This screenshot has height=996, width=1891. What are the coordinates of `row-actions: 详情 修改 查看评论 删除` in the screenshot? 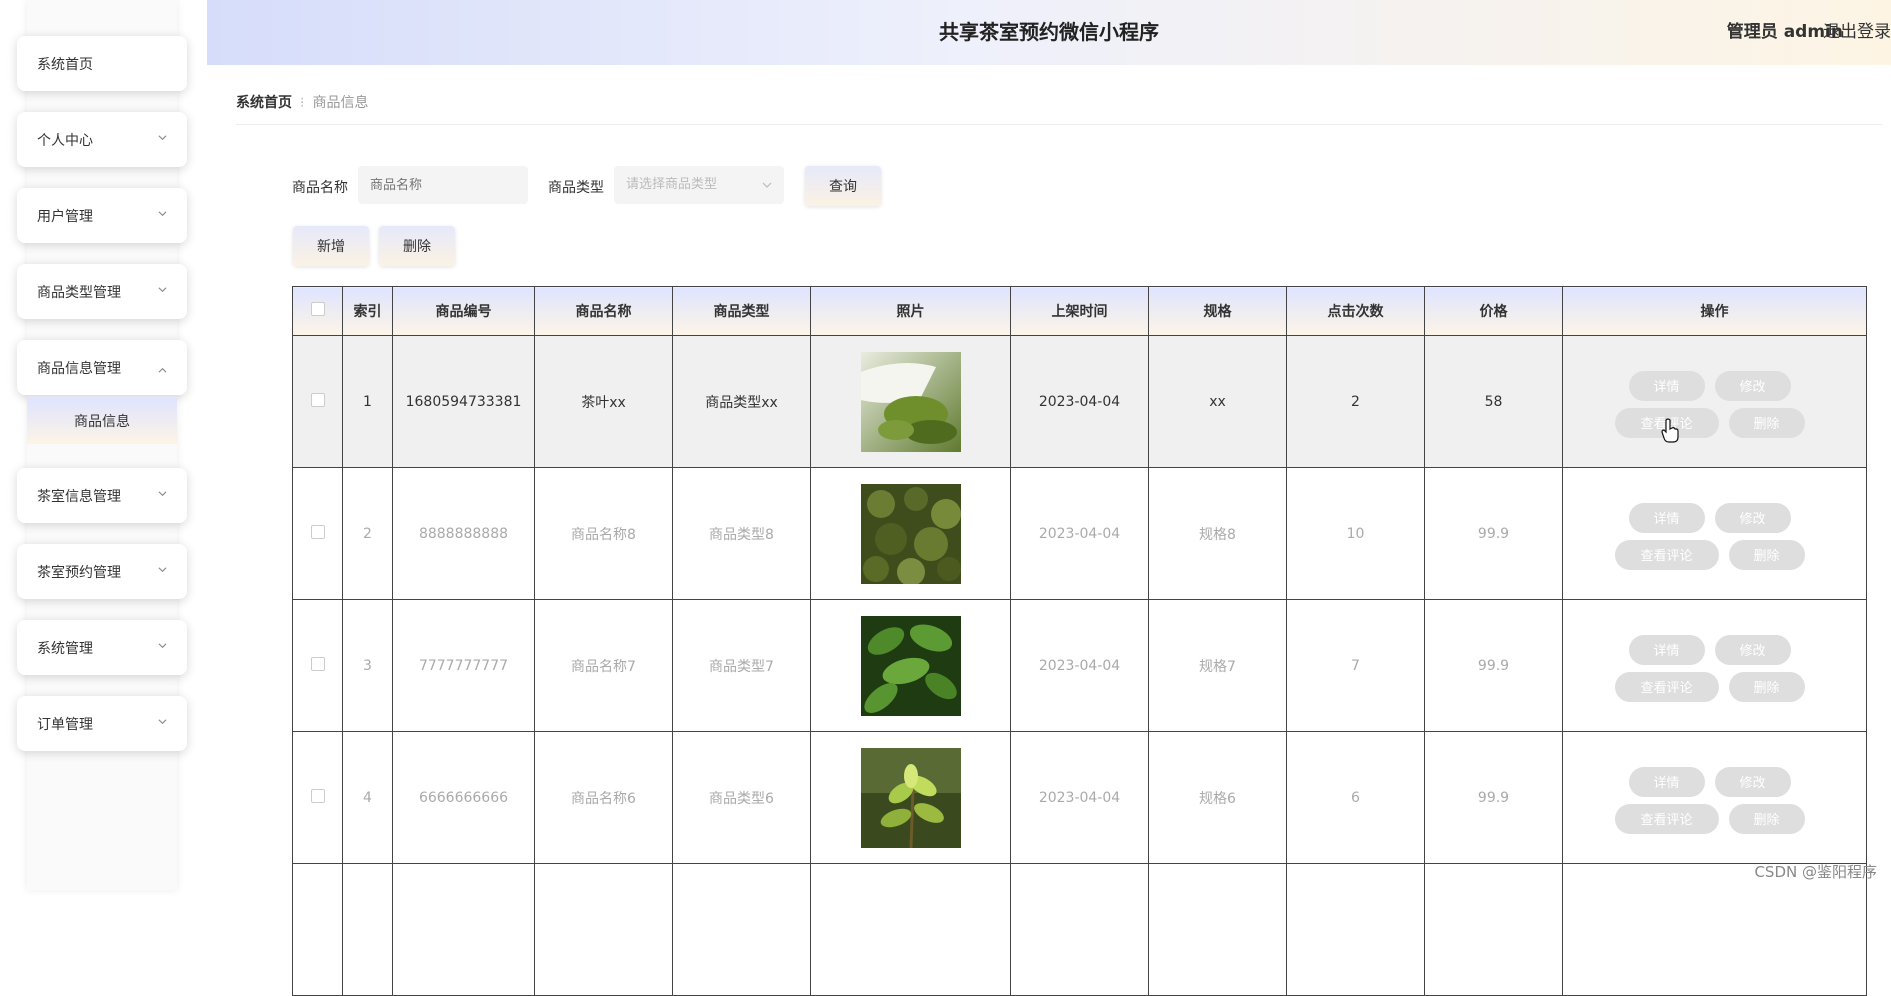 It's located at (1714, 534).